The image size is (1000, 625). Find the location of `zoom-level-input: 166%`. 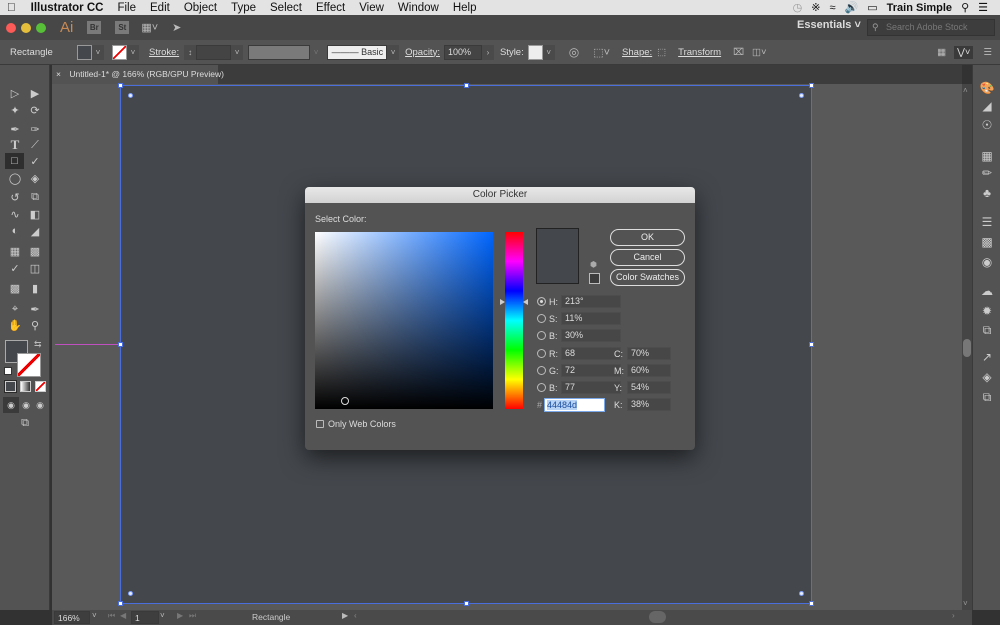

zoom-level-input: 166% is located at coordinates (72, 617).